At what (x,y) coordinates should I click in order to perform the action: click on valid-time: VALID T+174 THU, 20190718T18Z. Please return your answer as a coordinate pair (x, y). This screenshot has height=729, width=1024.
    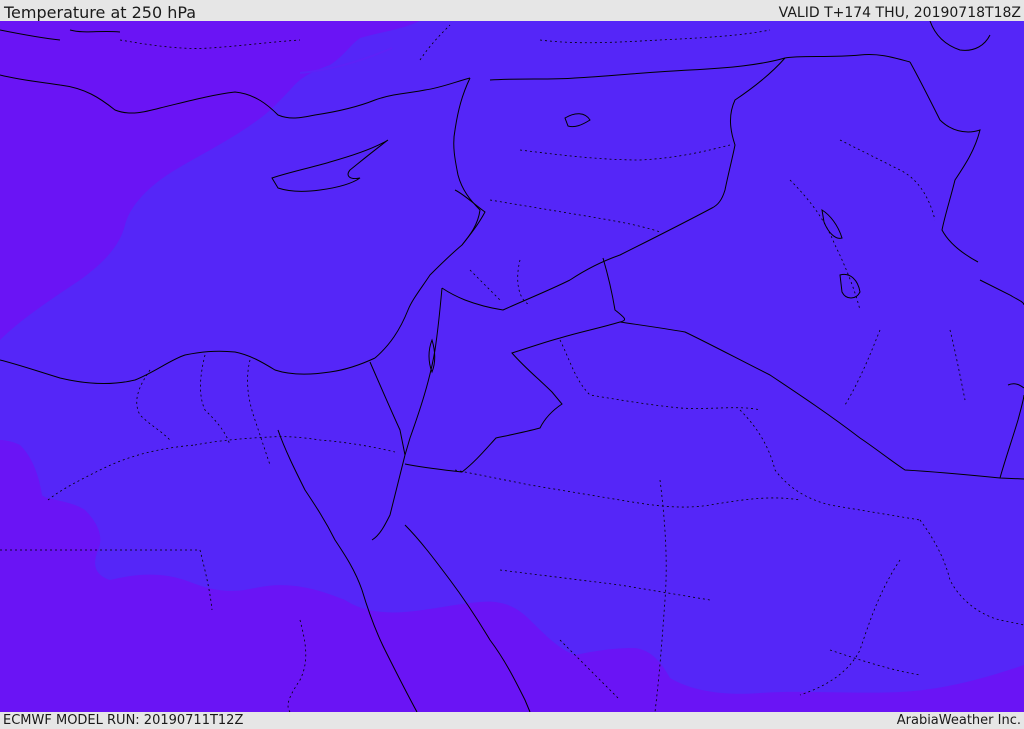
    Looking at the image, I should click on (899, 13).